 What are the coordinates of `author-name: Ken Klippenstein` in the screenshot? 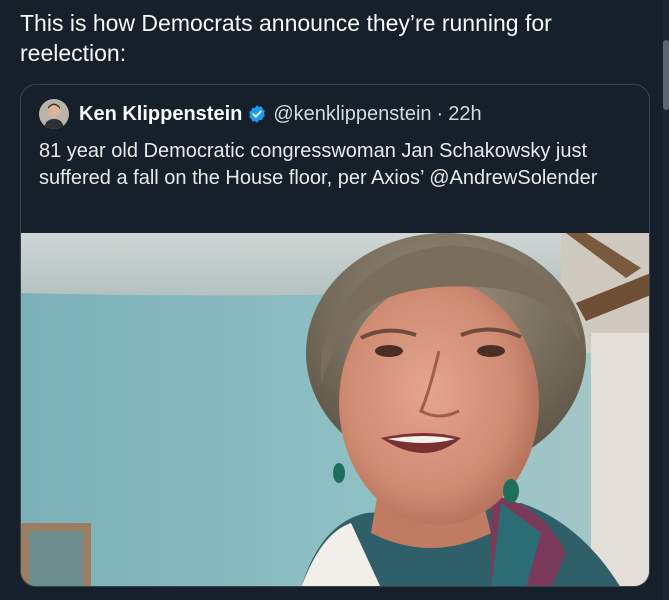 It's located at (160, 114).